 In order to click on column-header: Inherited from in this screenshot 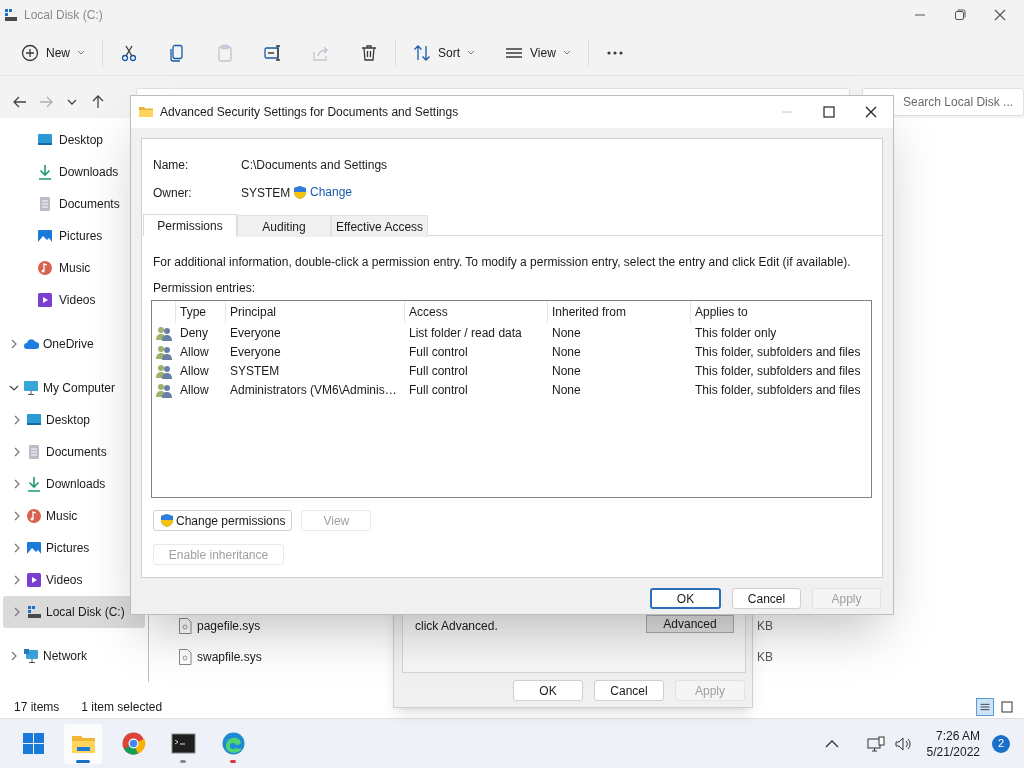, I will do `click(618, 312)`.